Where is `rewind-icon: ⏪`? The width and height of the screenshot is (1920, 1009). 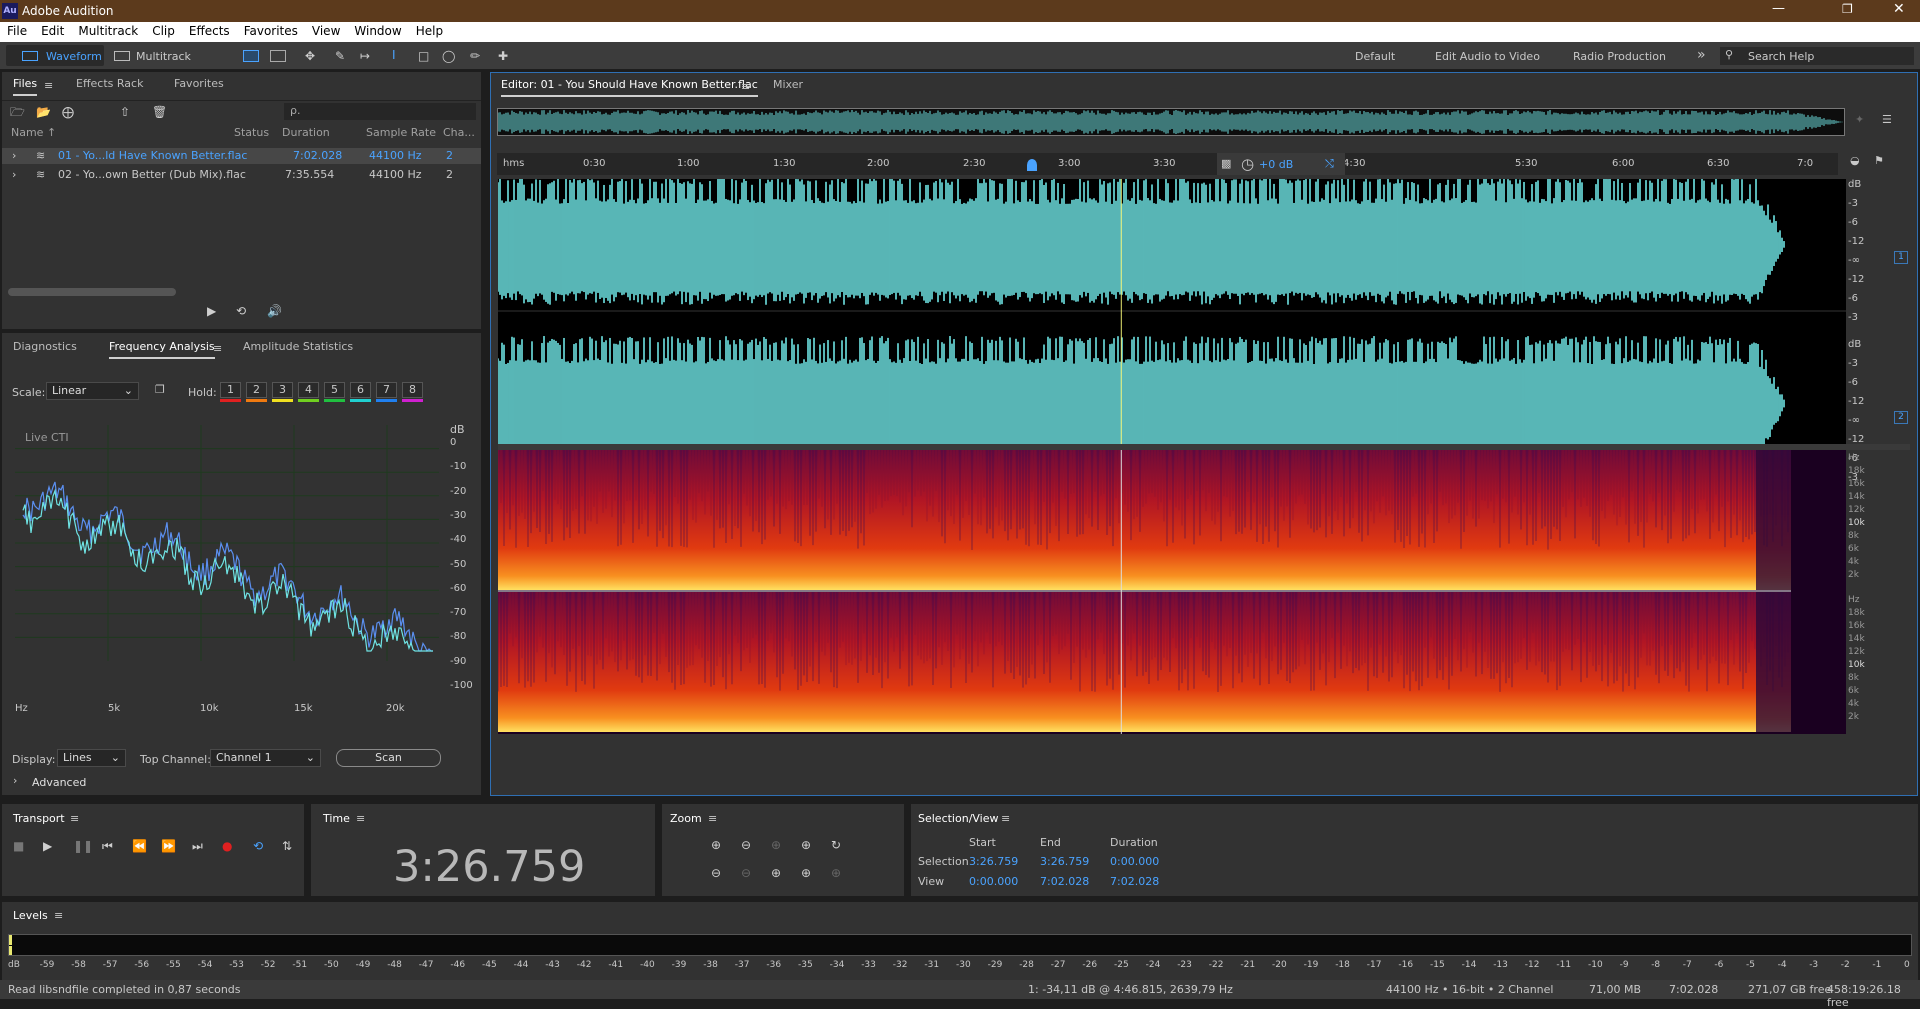 rewind-icon: ⏪ is located at coordinates (139, 846).